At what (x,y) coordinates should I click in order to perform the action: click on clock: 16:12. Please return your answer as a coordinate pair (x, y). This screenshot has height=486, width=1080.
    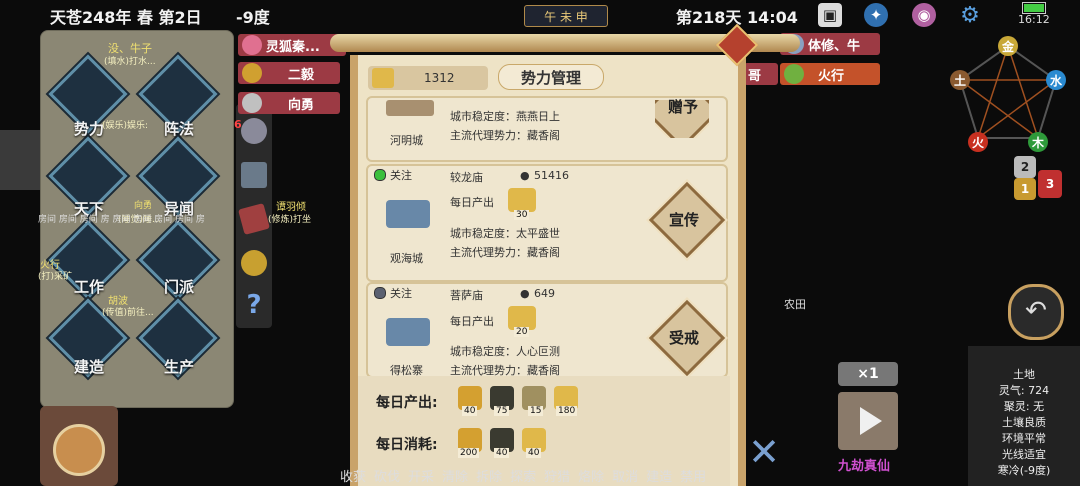
    Looking at the image, I should click on (1034, 19).